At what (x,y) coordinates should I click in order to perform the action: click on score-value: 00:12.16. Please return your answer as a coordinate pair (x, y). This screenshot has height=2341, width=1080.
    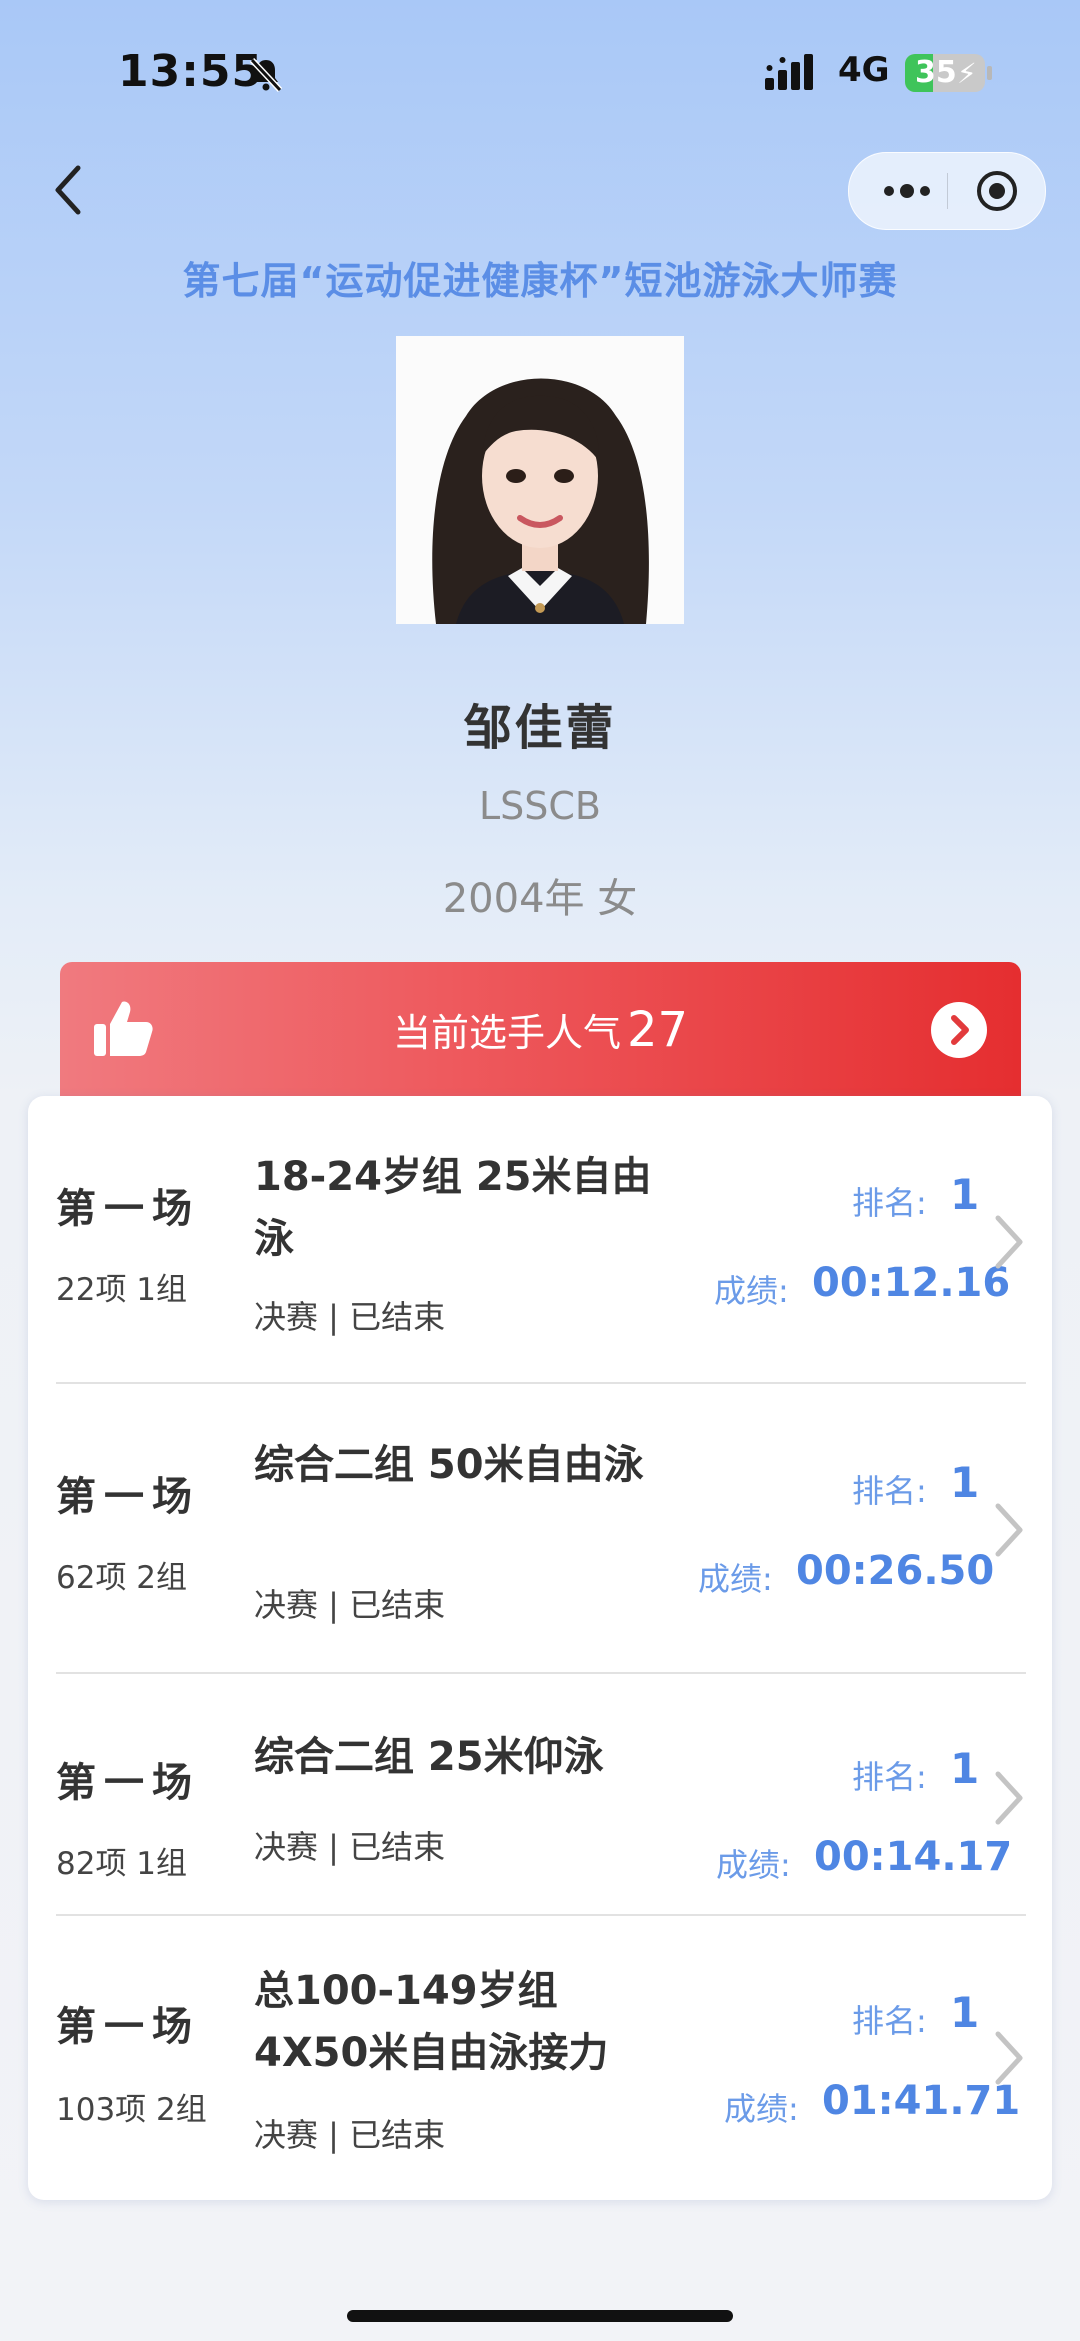
    Looking at the image, I should click on (911, 1283).